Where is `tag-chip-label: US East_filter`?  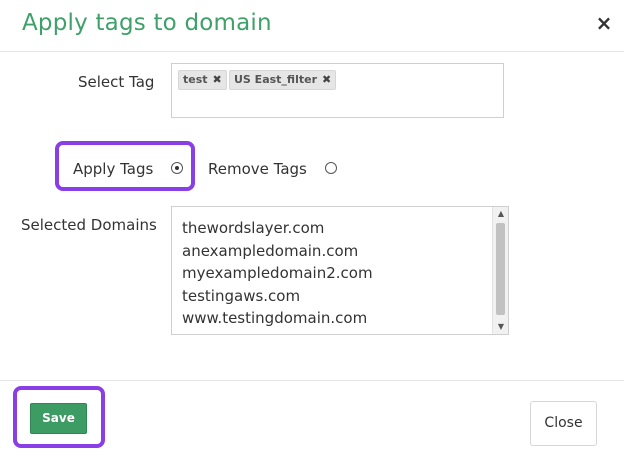
tag-chip-label: US East_filter is located at coordinates (275, 79).